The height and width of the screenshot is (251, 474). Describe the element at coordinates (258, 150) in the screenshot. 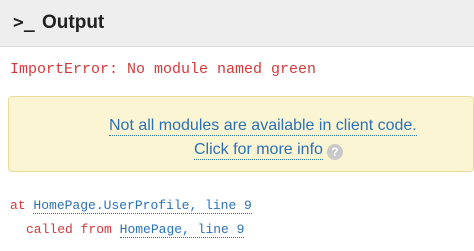

I see `more-info-link: Click for more info` at that location.